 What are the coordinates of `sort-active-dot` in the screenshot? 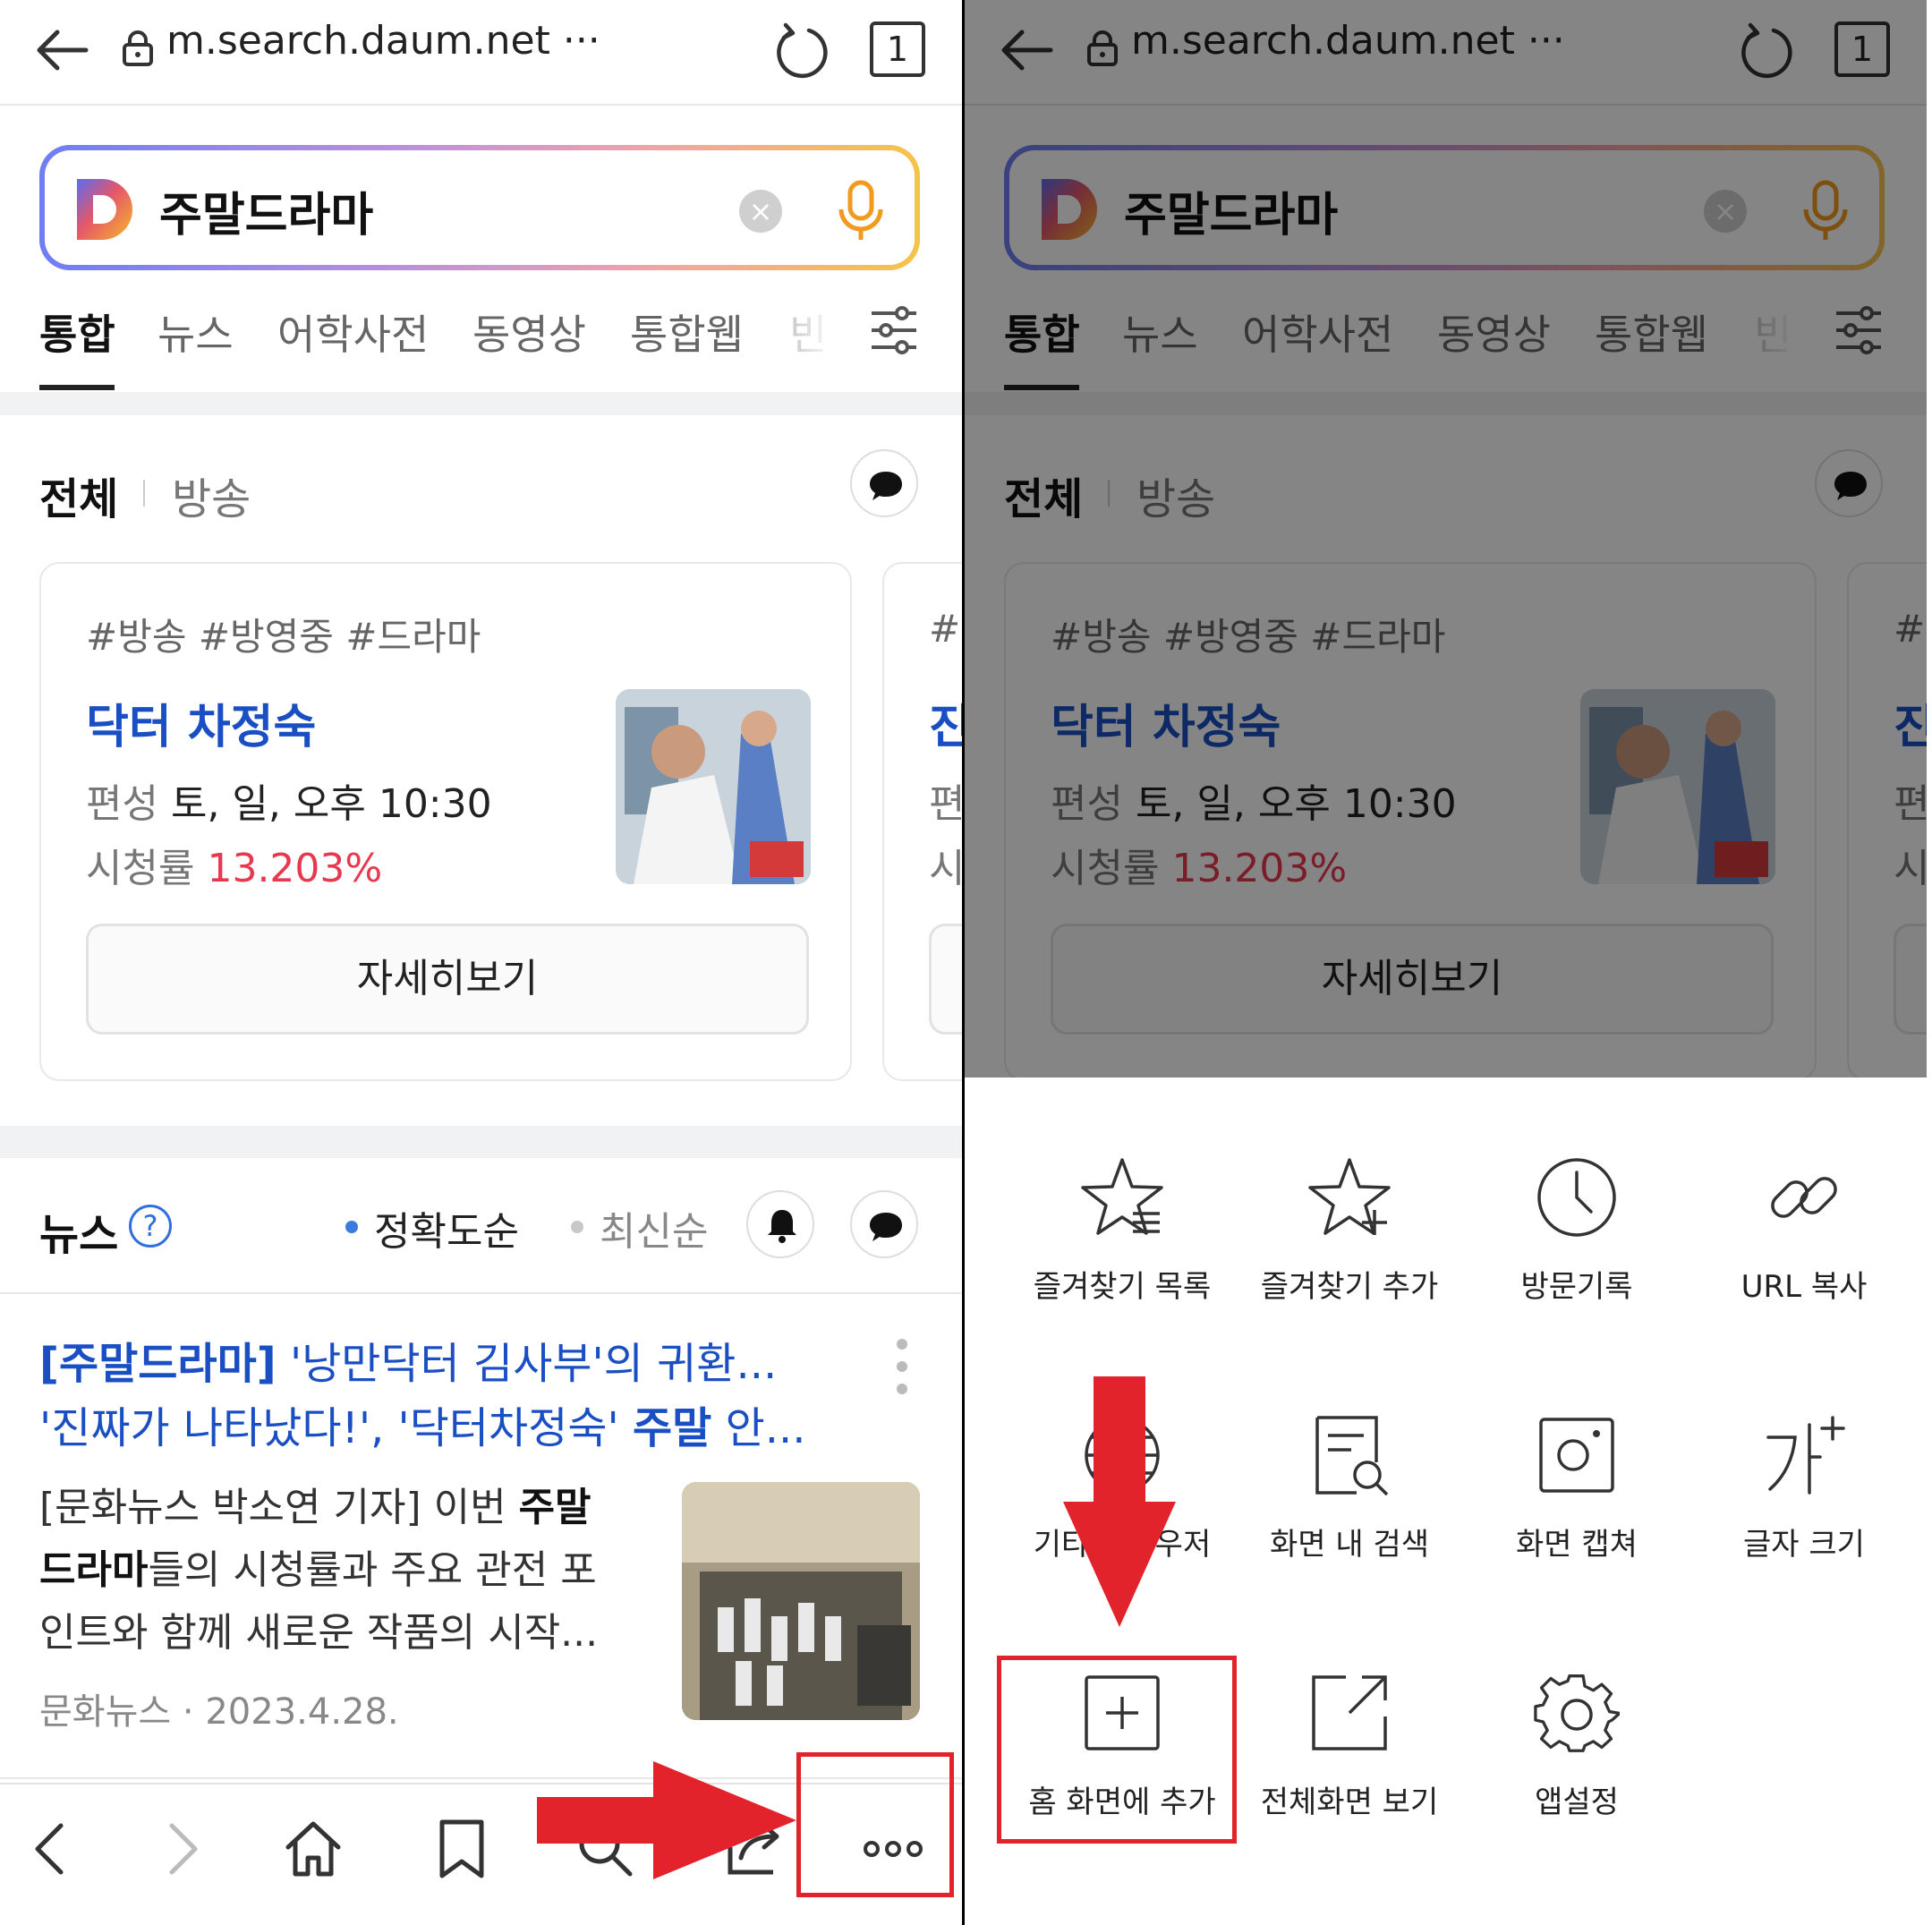 It's located at (352, 1227).